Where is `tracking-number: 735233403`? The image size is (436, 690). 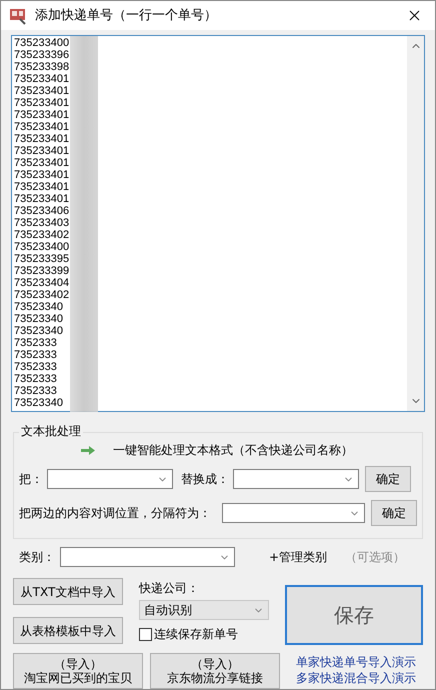 tracking-number: 735233403 is located at coordinates (42, 223).